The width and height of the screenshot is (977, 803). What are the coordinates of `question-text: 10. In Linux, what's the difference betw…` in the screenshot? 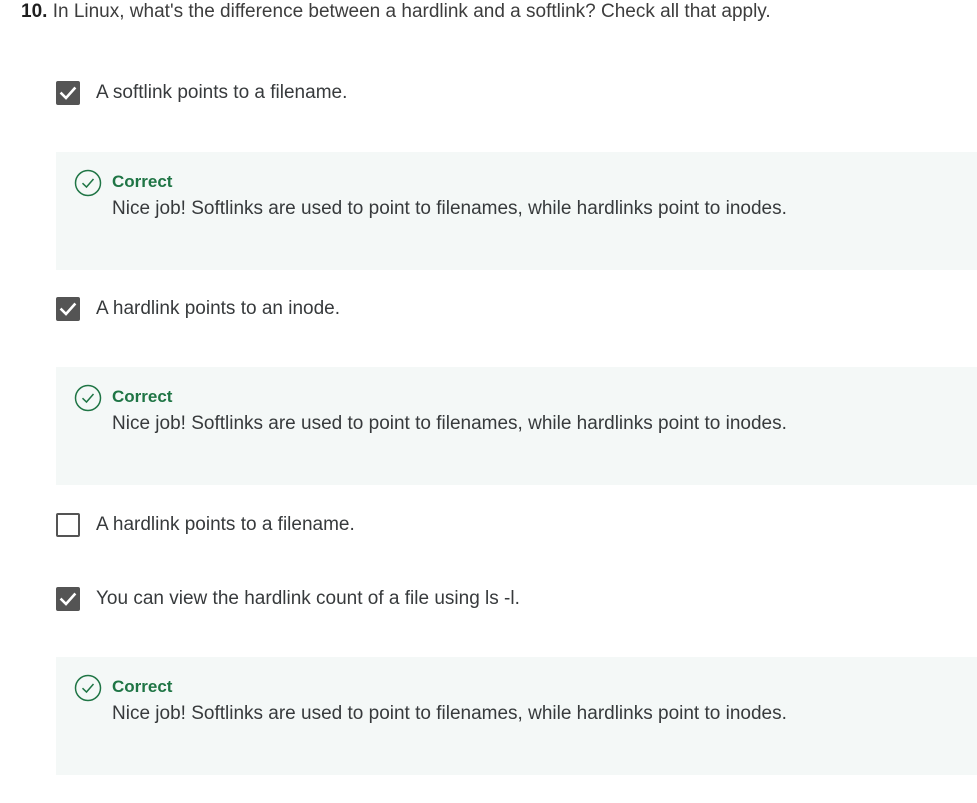 It's located at (396, 12).